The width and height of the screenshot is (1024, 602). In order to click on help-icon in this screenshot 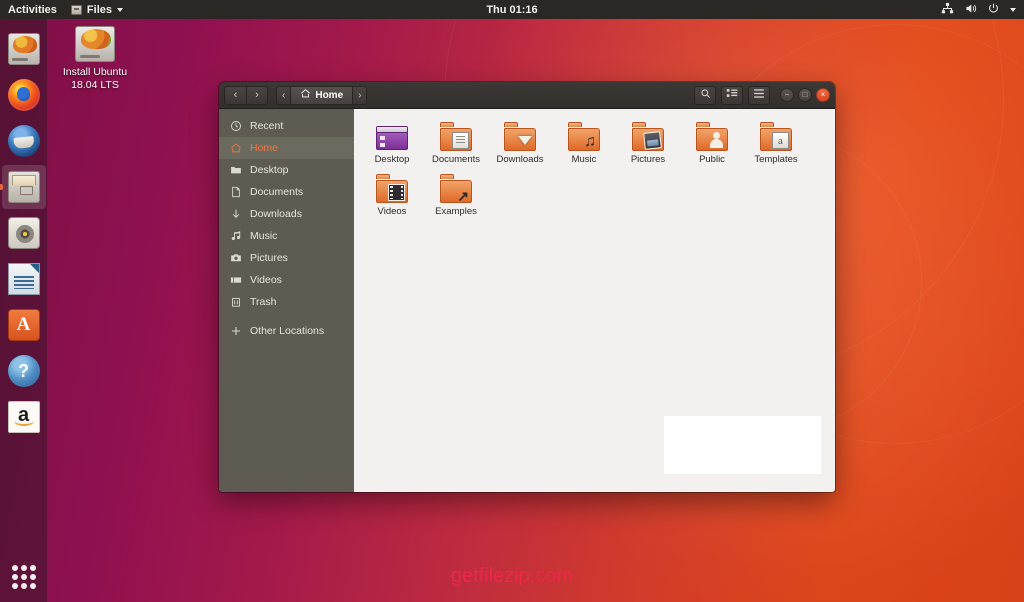, I will do `click(23, 371)`.